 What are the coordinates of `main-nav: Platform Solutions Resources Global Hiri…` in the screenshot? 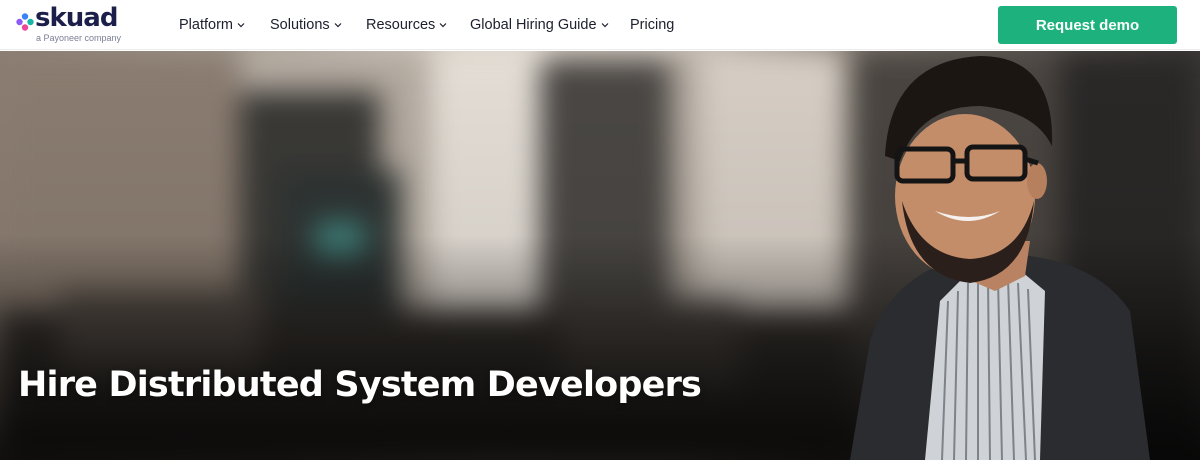 It's located at (450, 25).